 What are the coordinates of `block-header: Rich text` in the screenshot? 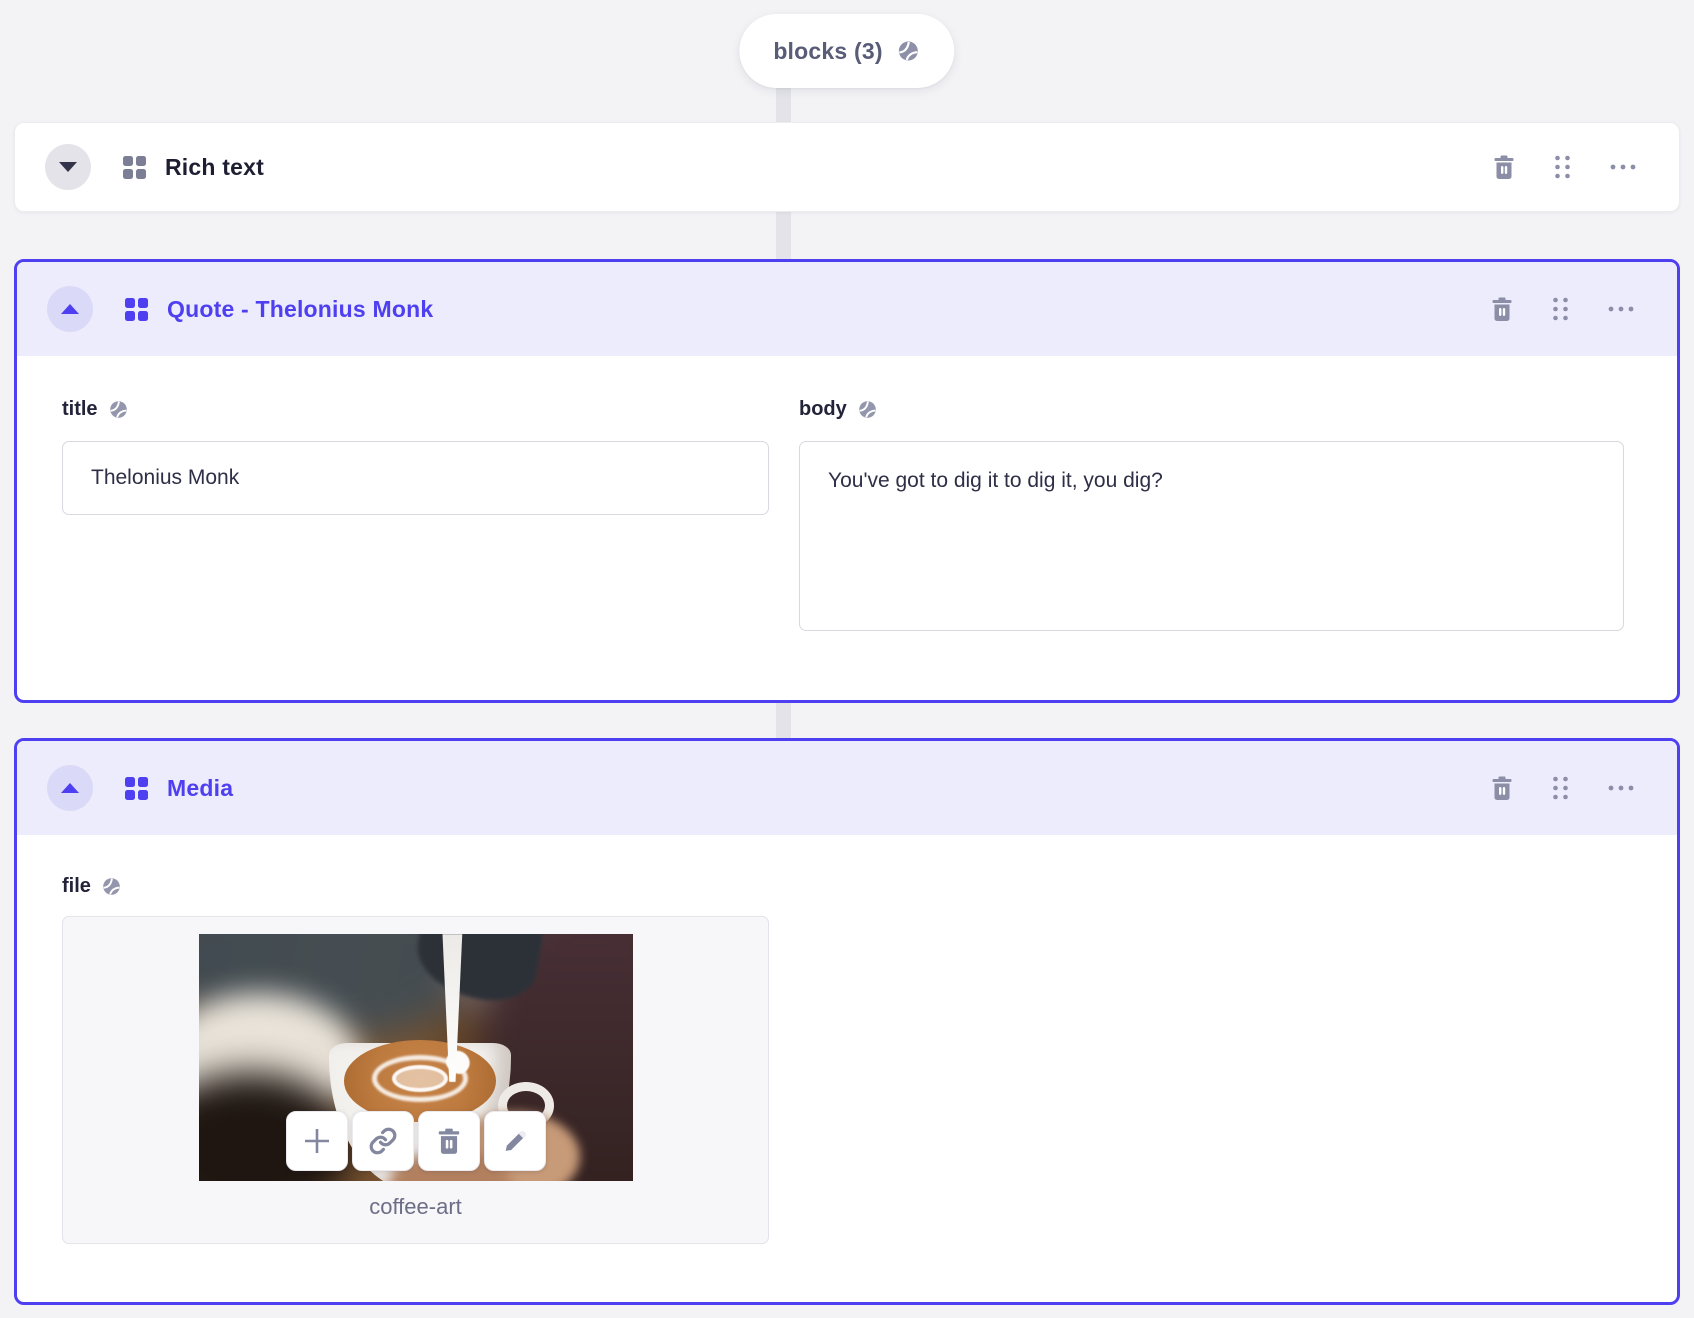 It's located at (847, 167).